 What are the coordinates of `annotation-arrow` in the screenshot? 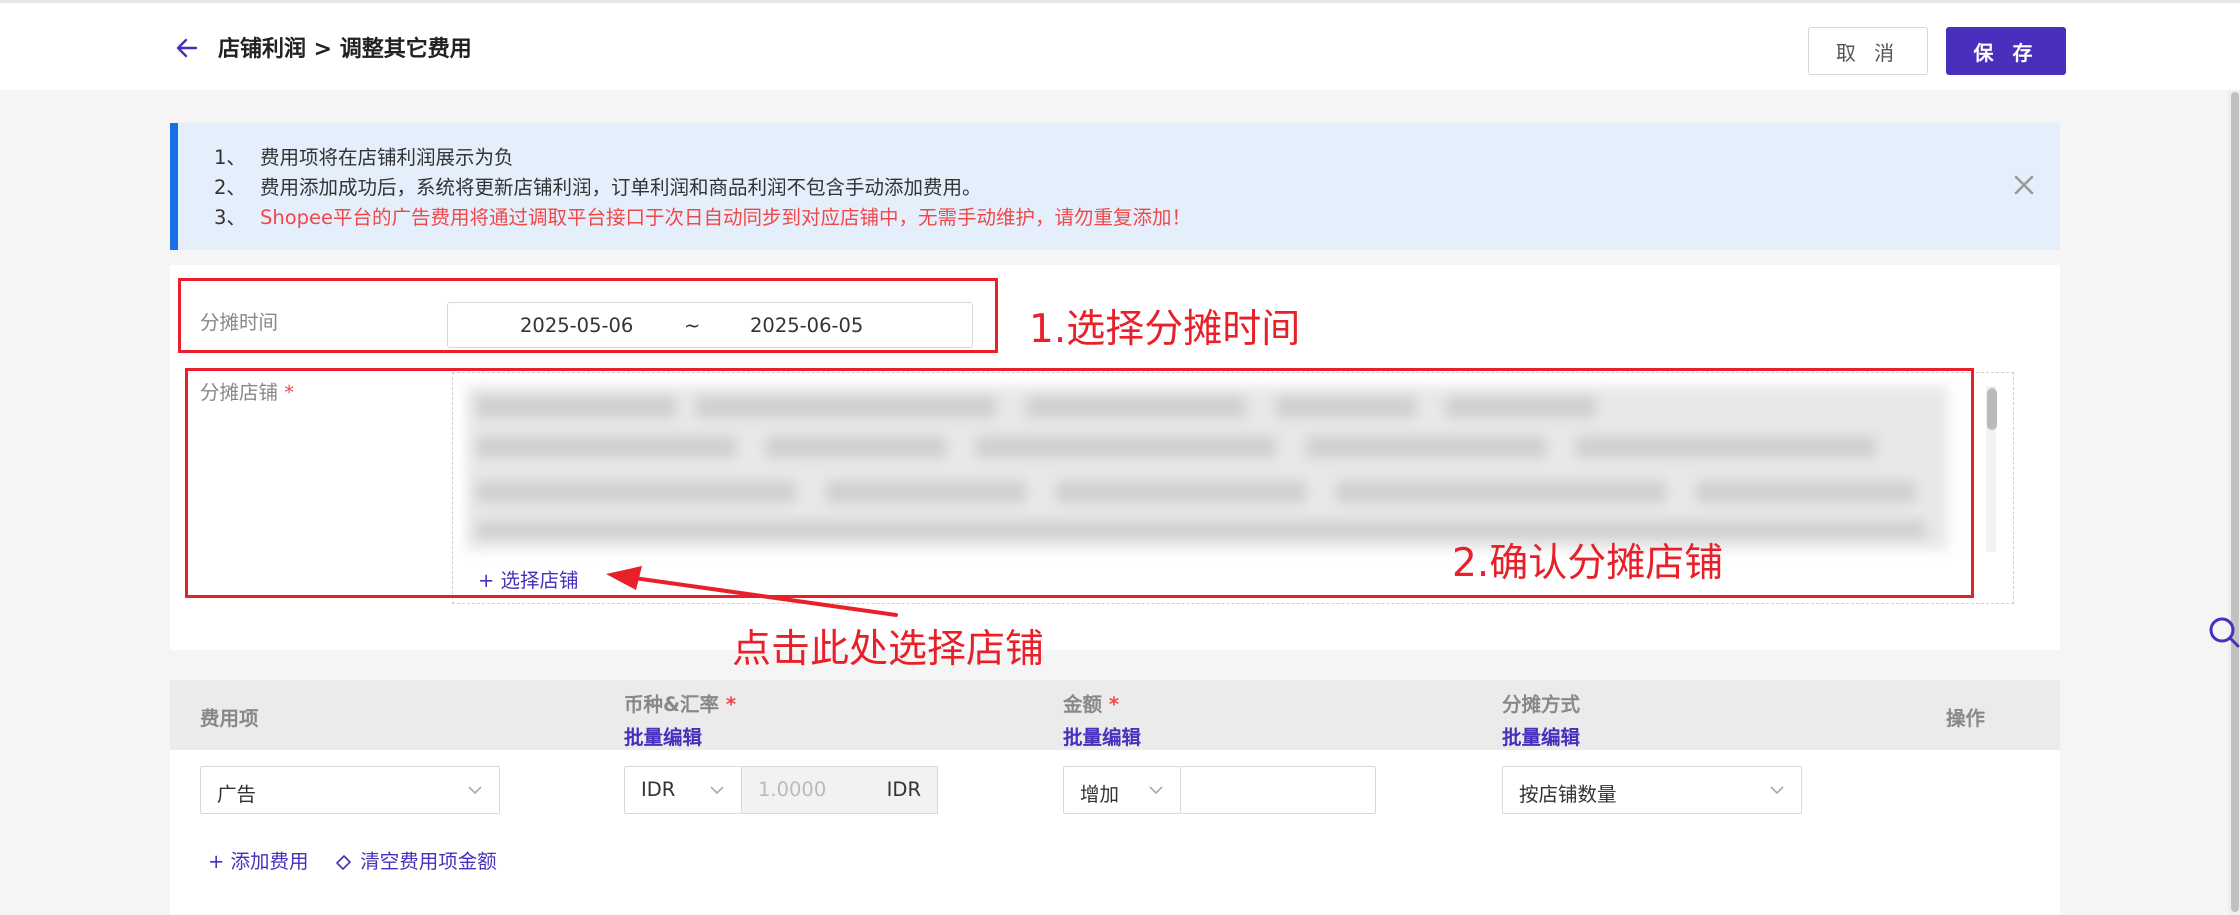 It's located at (752, 591).